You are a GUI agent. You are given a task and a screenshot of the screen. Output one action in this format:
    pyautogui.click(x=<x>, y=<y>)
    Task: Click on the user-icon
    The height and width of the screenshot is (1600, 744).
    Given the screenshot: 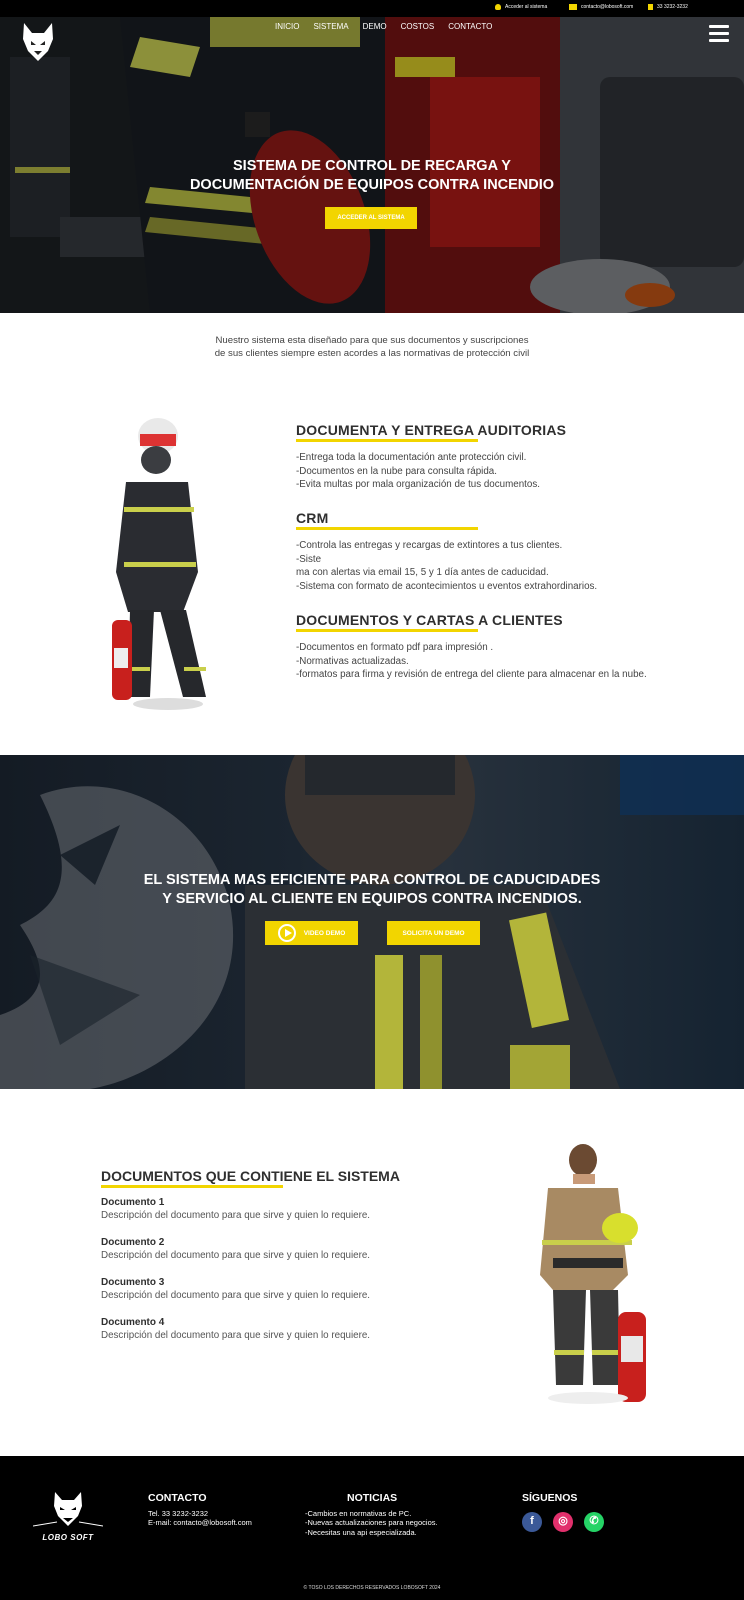 What is the action you would take?
    pyautogui.click(x=498, y=7)
    